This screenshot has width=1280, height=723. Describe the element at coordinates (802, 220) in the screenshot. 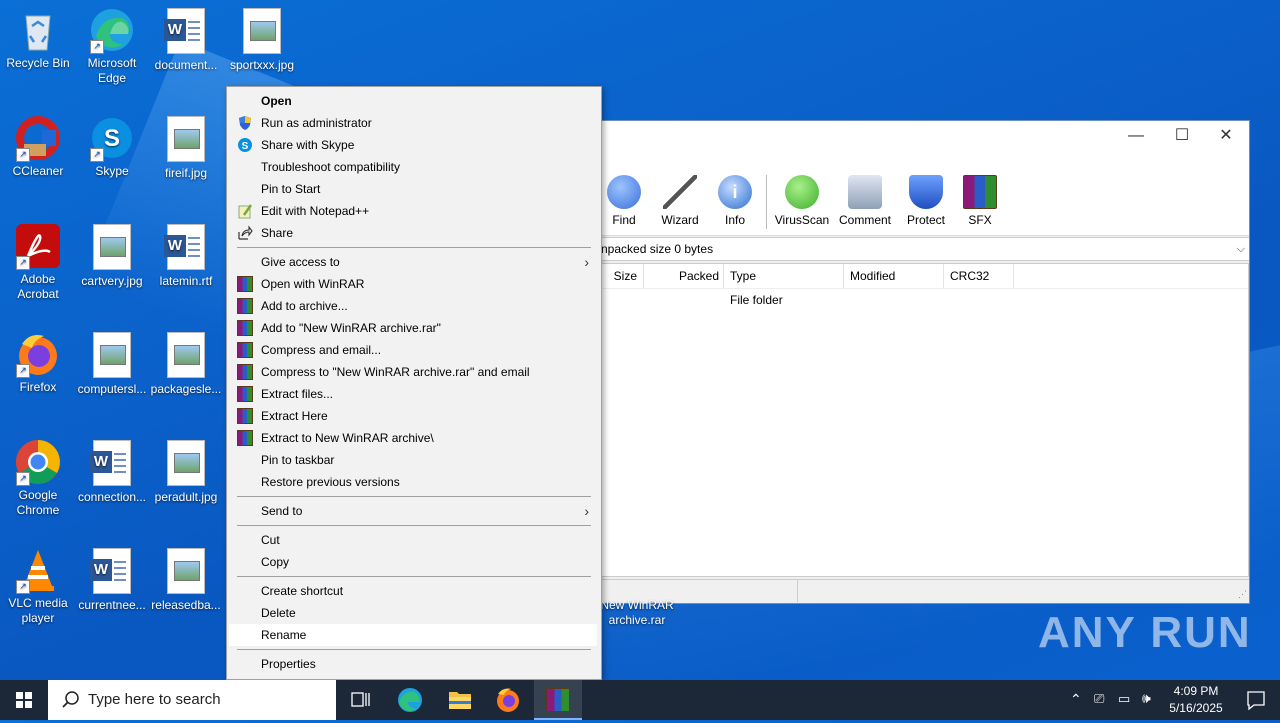

I see `toolbar-label: VirusScan` at that location.